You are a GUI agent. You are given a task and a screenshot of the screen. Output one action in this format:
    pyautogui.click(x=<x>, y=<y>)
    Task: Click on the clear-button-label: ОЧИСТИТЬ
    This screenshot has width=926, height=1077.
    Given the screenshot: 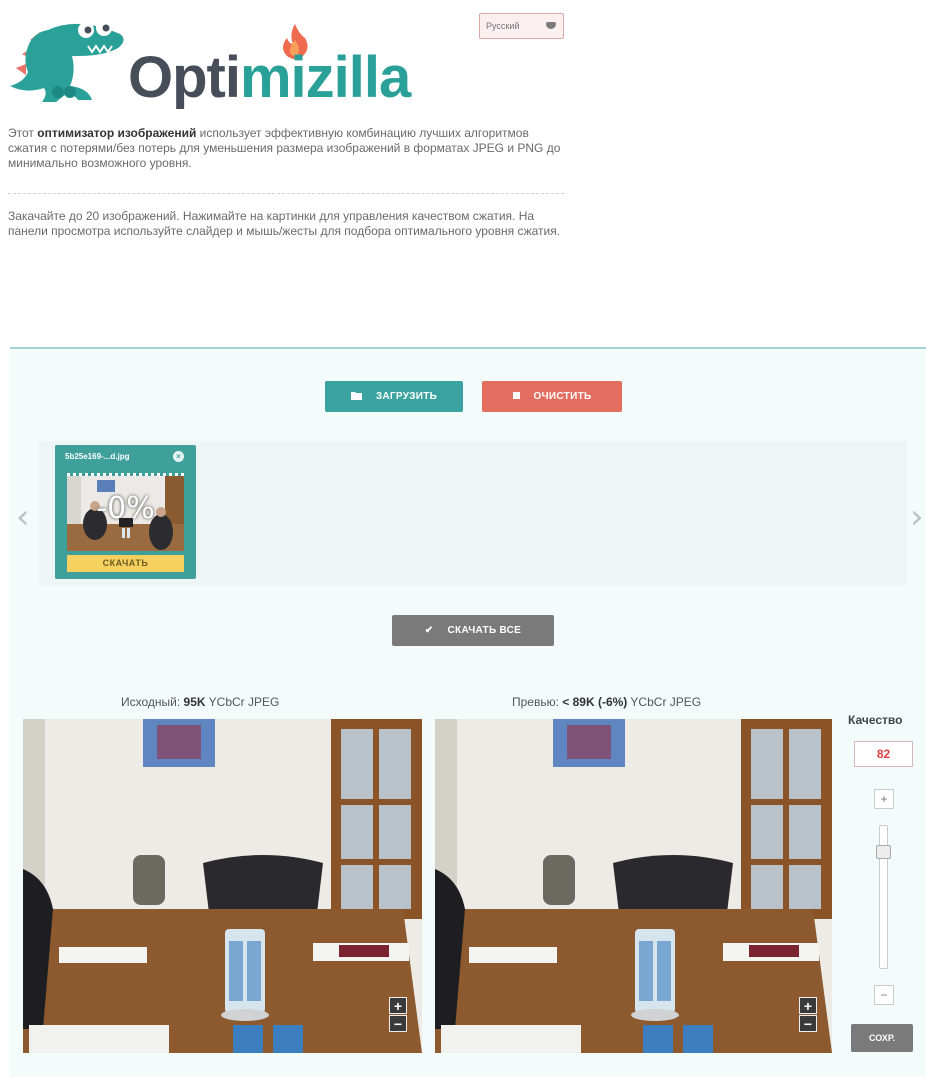 What is the action you would take?
    pyautogui.click(x=562, y=396)
    